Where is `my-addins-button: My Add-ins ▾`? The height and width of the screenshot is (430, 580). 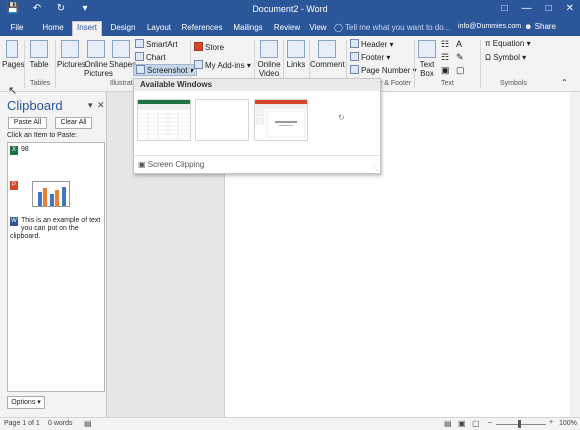
my-addins-button: My Add-ins ▾ is located at coordinates (222, 65).